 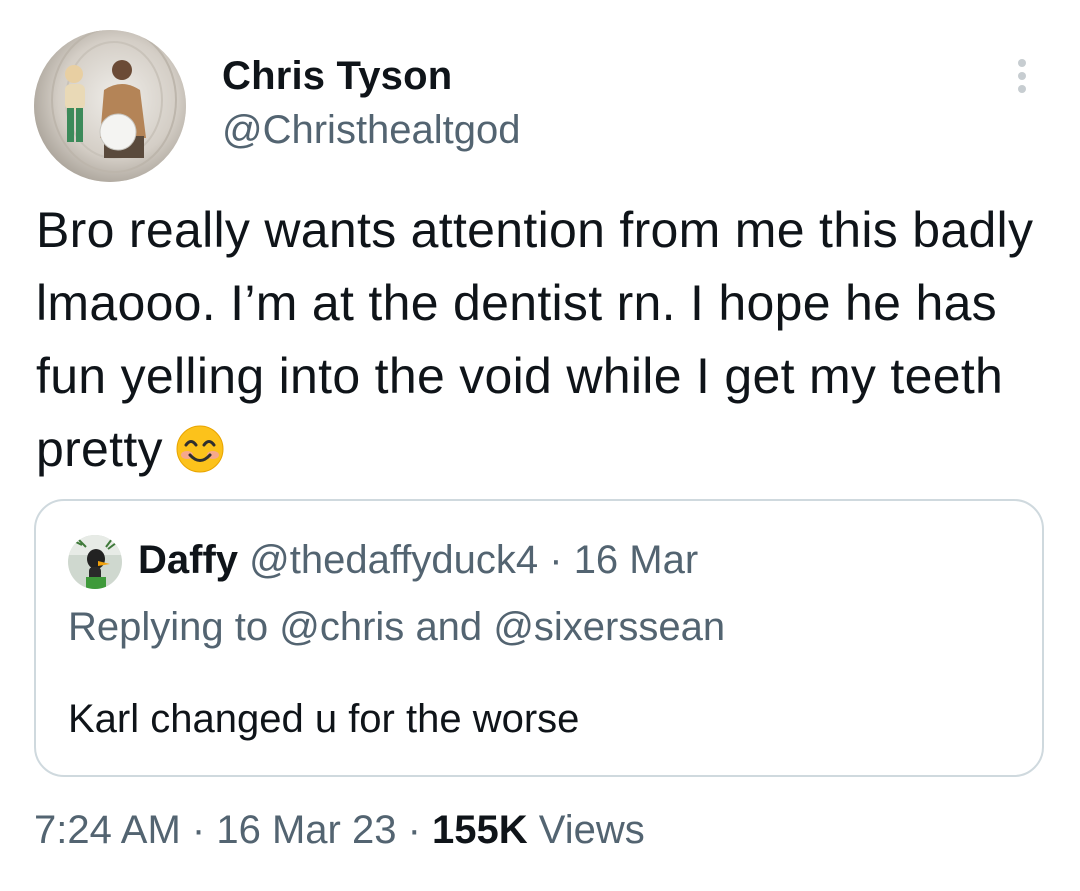 I want to click on quoted-tweet-text: Karl changed u for the worse, so click(x=324, y=719).